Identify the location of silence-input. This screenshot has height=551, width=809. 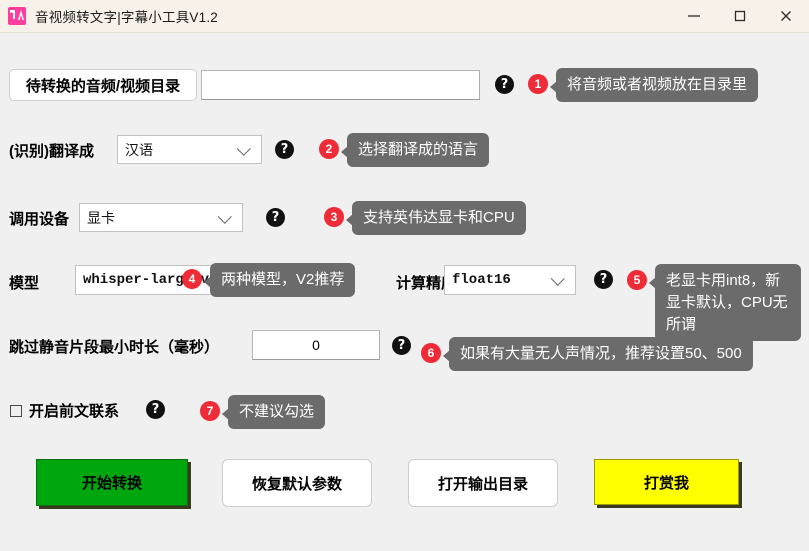
(316, 345).